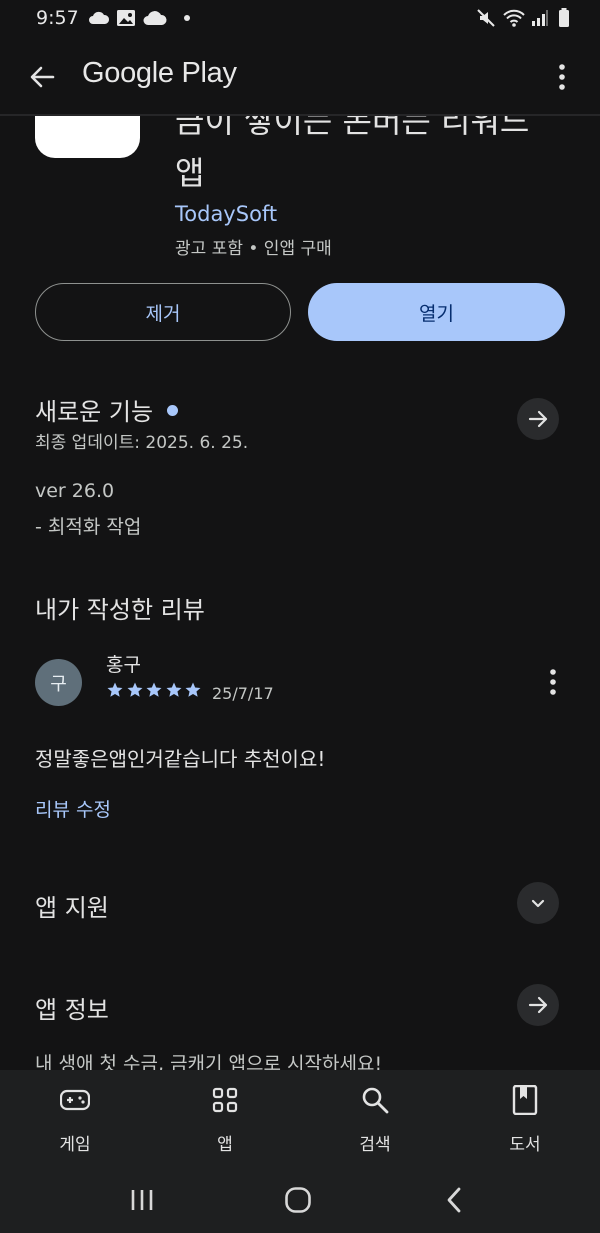  What do you see at coordinates (58, 682) in the screenshot?
I see `avatar: 구` at bounding box center [58, 682].